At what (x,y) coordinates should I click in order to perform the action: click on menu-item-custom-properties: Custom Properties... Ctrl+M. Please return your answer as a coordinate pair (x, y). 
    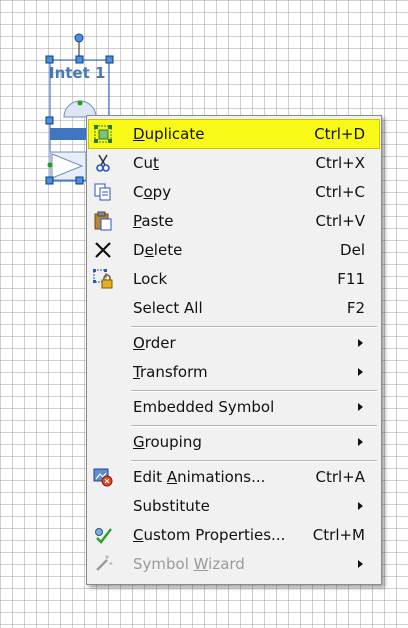
    Looking at the image, I should click on (234, 535).